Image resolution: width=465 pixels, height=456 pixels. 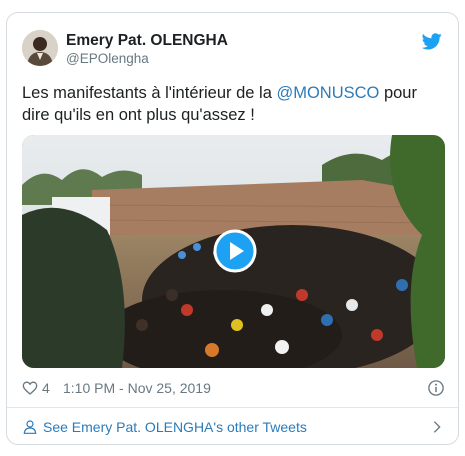 What do you see at coordinates (107, 58) in the screenshot?
I see `author-handle: @EPOlengha` at bounding box center [107, 58].